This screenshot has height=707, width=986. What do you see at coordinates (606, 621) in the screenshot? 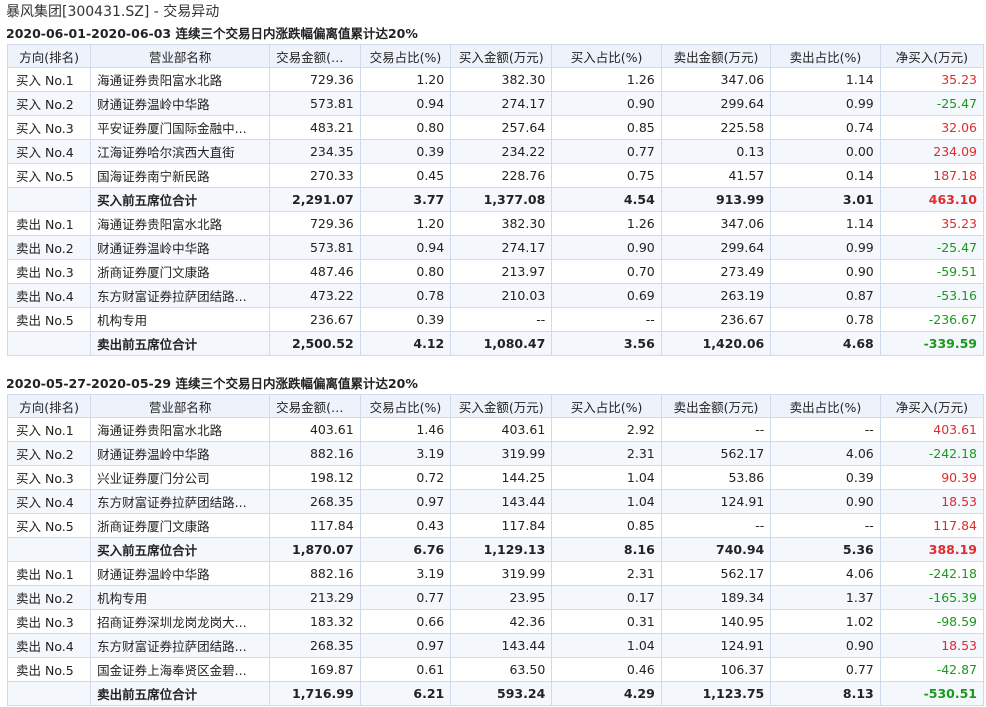
I see `col-buy-ratio-cell: 0.31` at bounding box center [606, 621].